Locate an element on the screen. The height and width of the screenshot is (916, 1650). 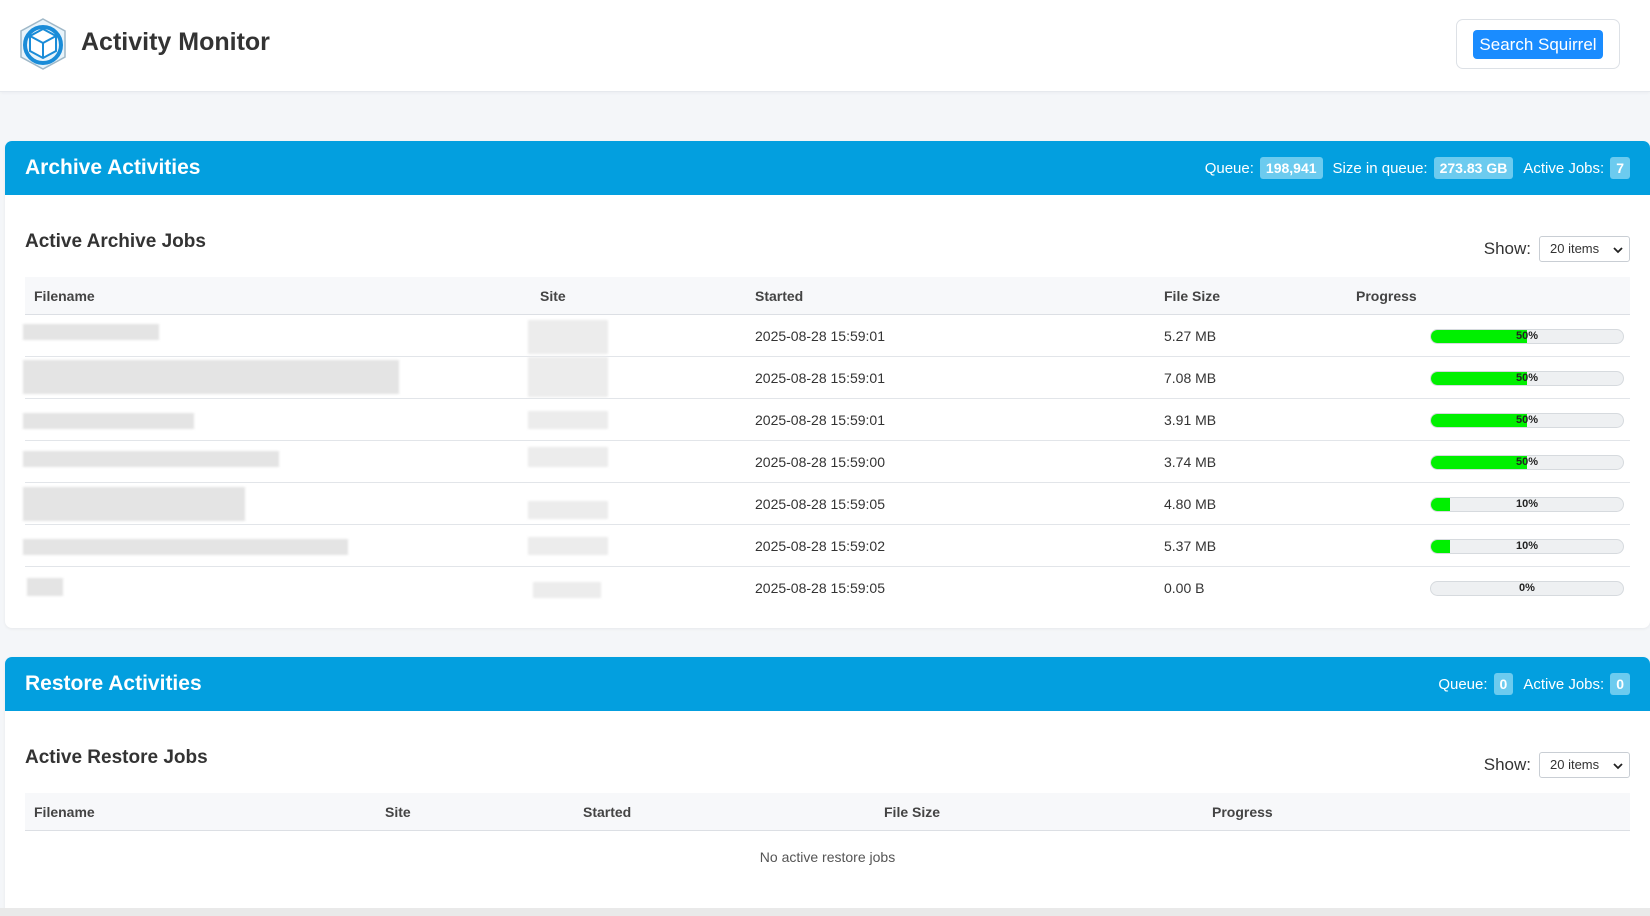
started-cell: 2025-08-28 15:59:02 is located at coordinates (820, 546).